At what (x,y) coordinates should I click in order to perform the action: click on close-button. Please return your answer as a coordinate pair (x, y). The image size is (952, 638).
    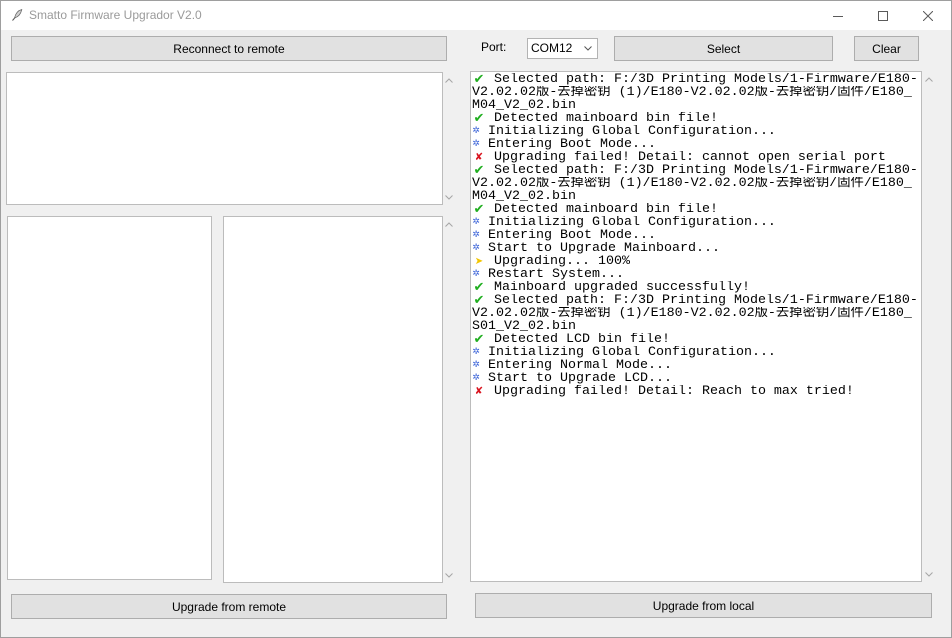
    Looking at the image, I should click on (927, 15).